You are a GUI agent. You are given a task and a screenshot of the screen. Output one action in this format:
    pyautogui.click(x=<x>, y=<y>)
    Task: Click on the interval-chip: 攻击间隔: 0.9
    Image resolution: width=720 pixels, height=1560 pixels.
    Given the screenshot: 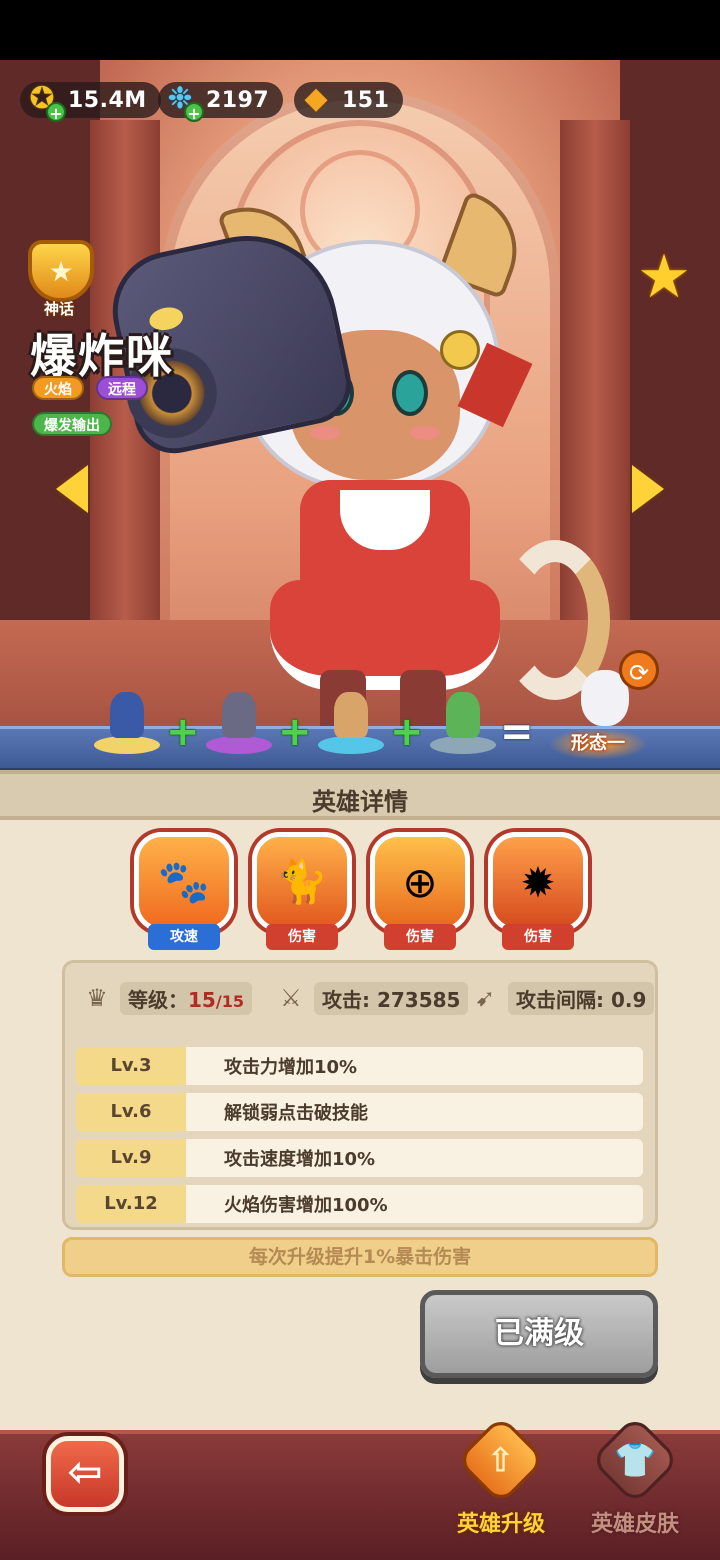 What is the action you would take?
    pyautogui.click(x=581, y=998)
    